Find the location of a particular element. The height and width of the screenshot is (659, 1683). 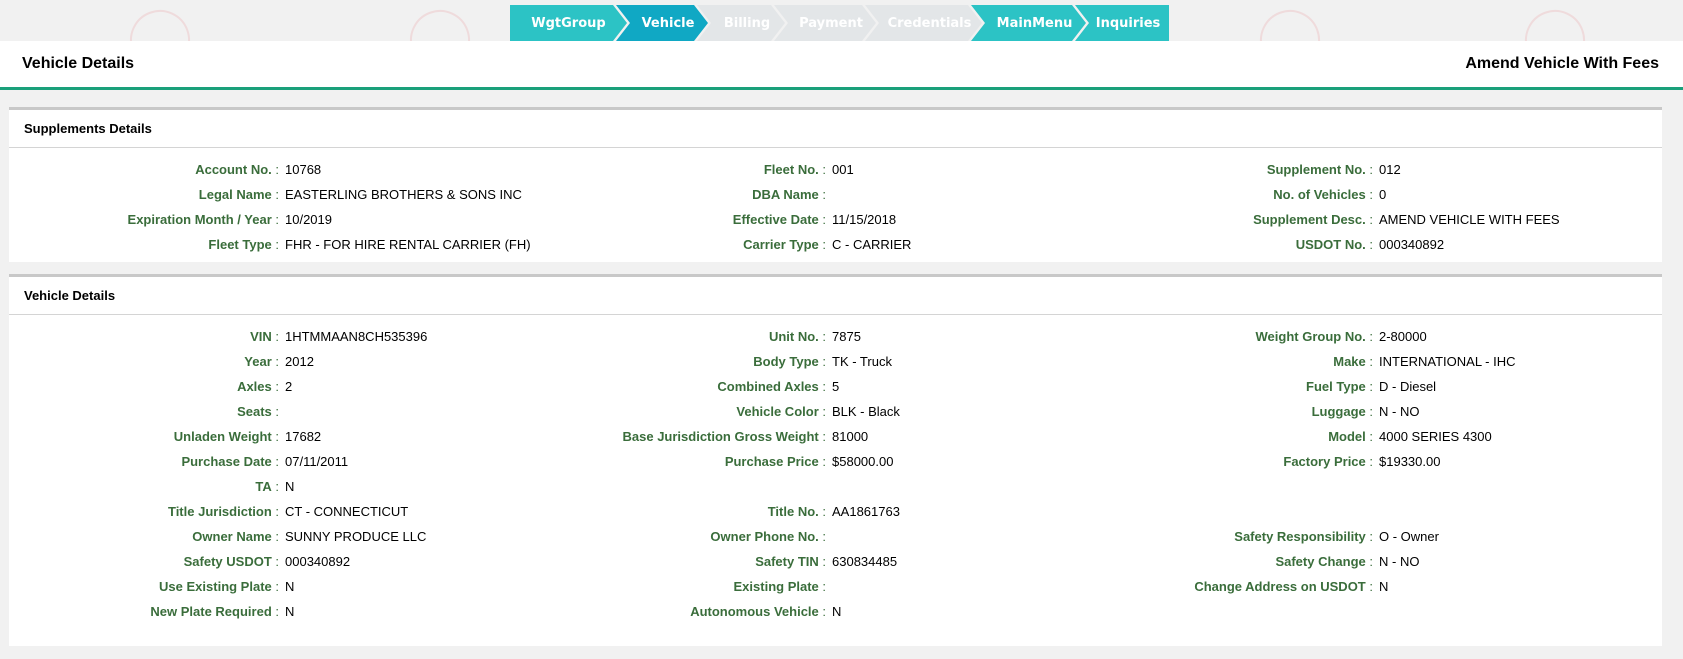

field-label-effective-date: Effective Date is located at coordinates (691, 219).